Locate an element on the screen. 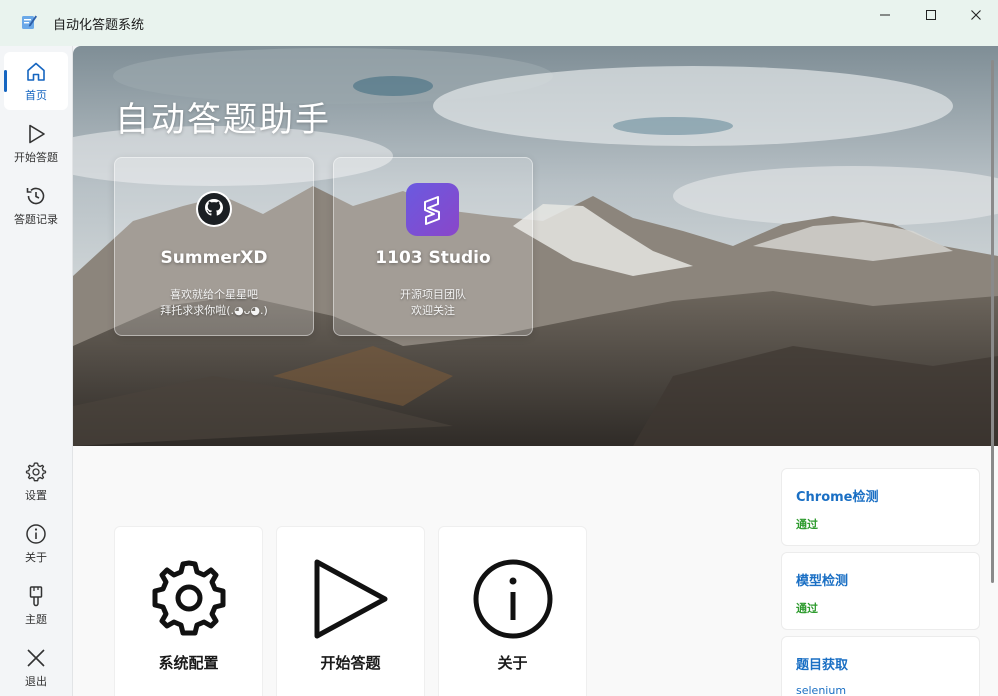 Image resolution: width=998 pixels, height=696 pixels. status-title: 题目获取 is located at coordinates (822, 665).